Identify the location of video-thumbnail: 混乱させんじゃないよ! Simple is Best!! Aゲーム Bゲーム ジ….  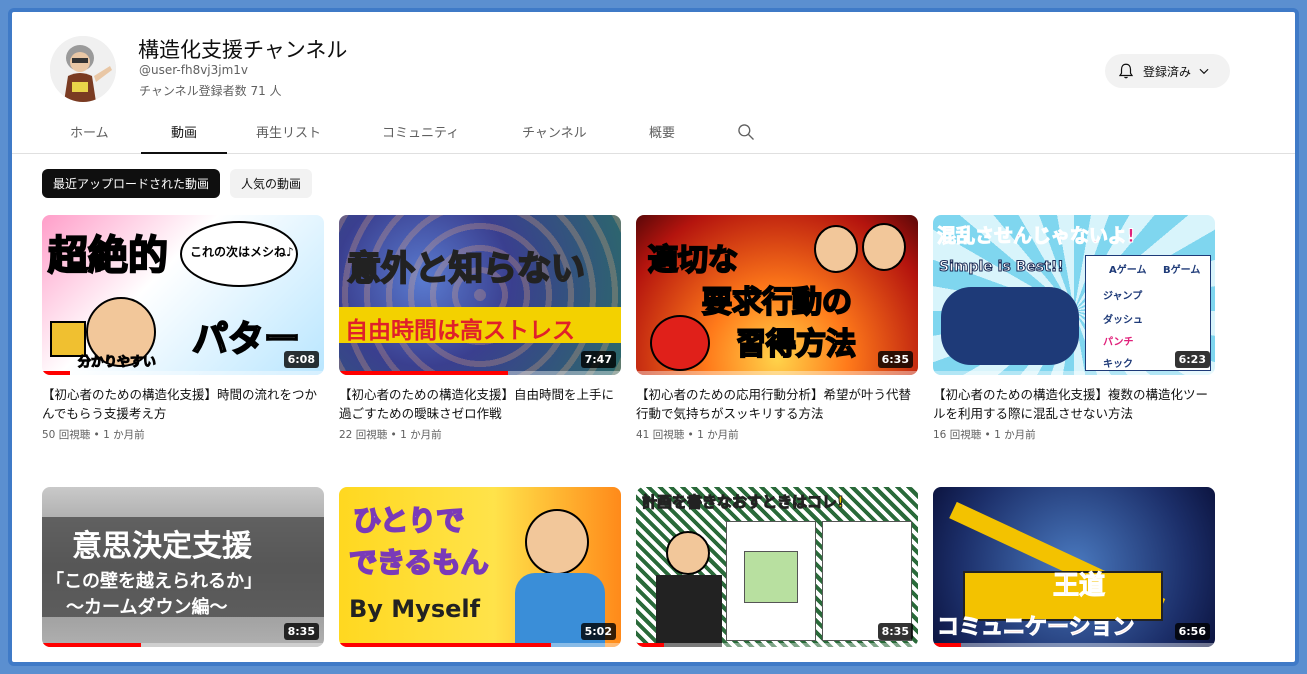
(1074, 295).